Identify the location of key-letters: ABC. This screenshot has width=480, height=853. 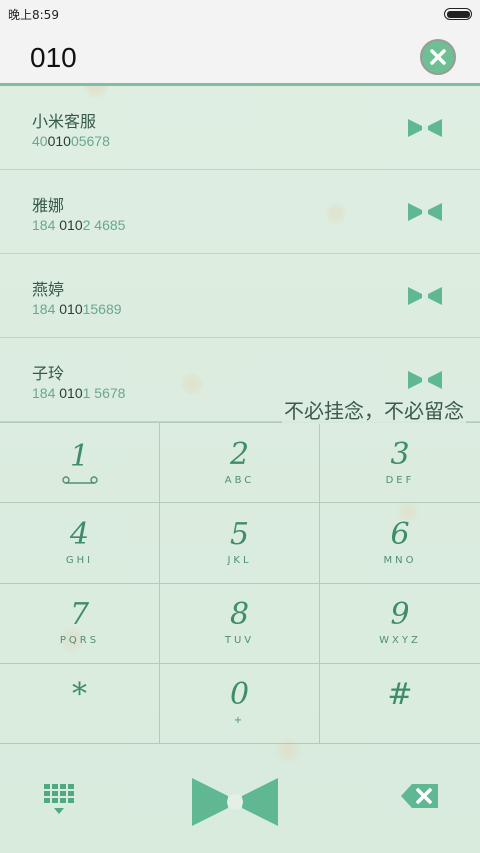
(239, 480).